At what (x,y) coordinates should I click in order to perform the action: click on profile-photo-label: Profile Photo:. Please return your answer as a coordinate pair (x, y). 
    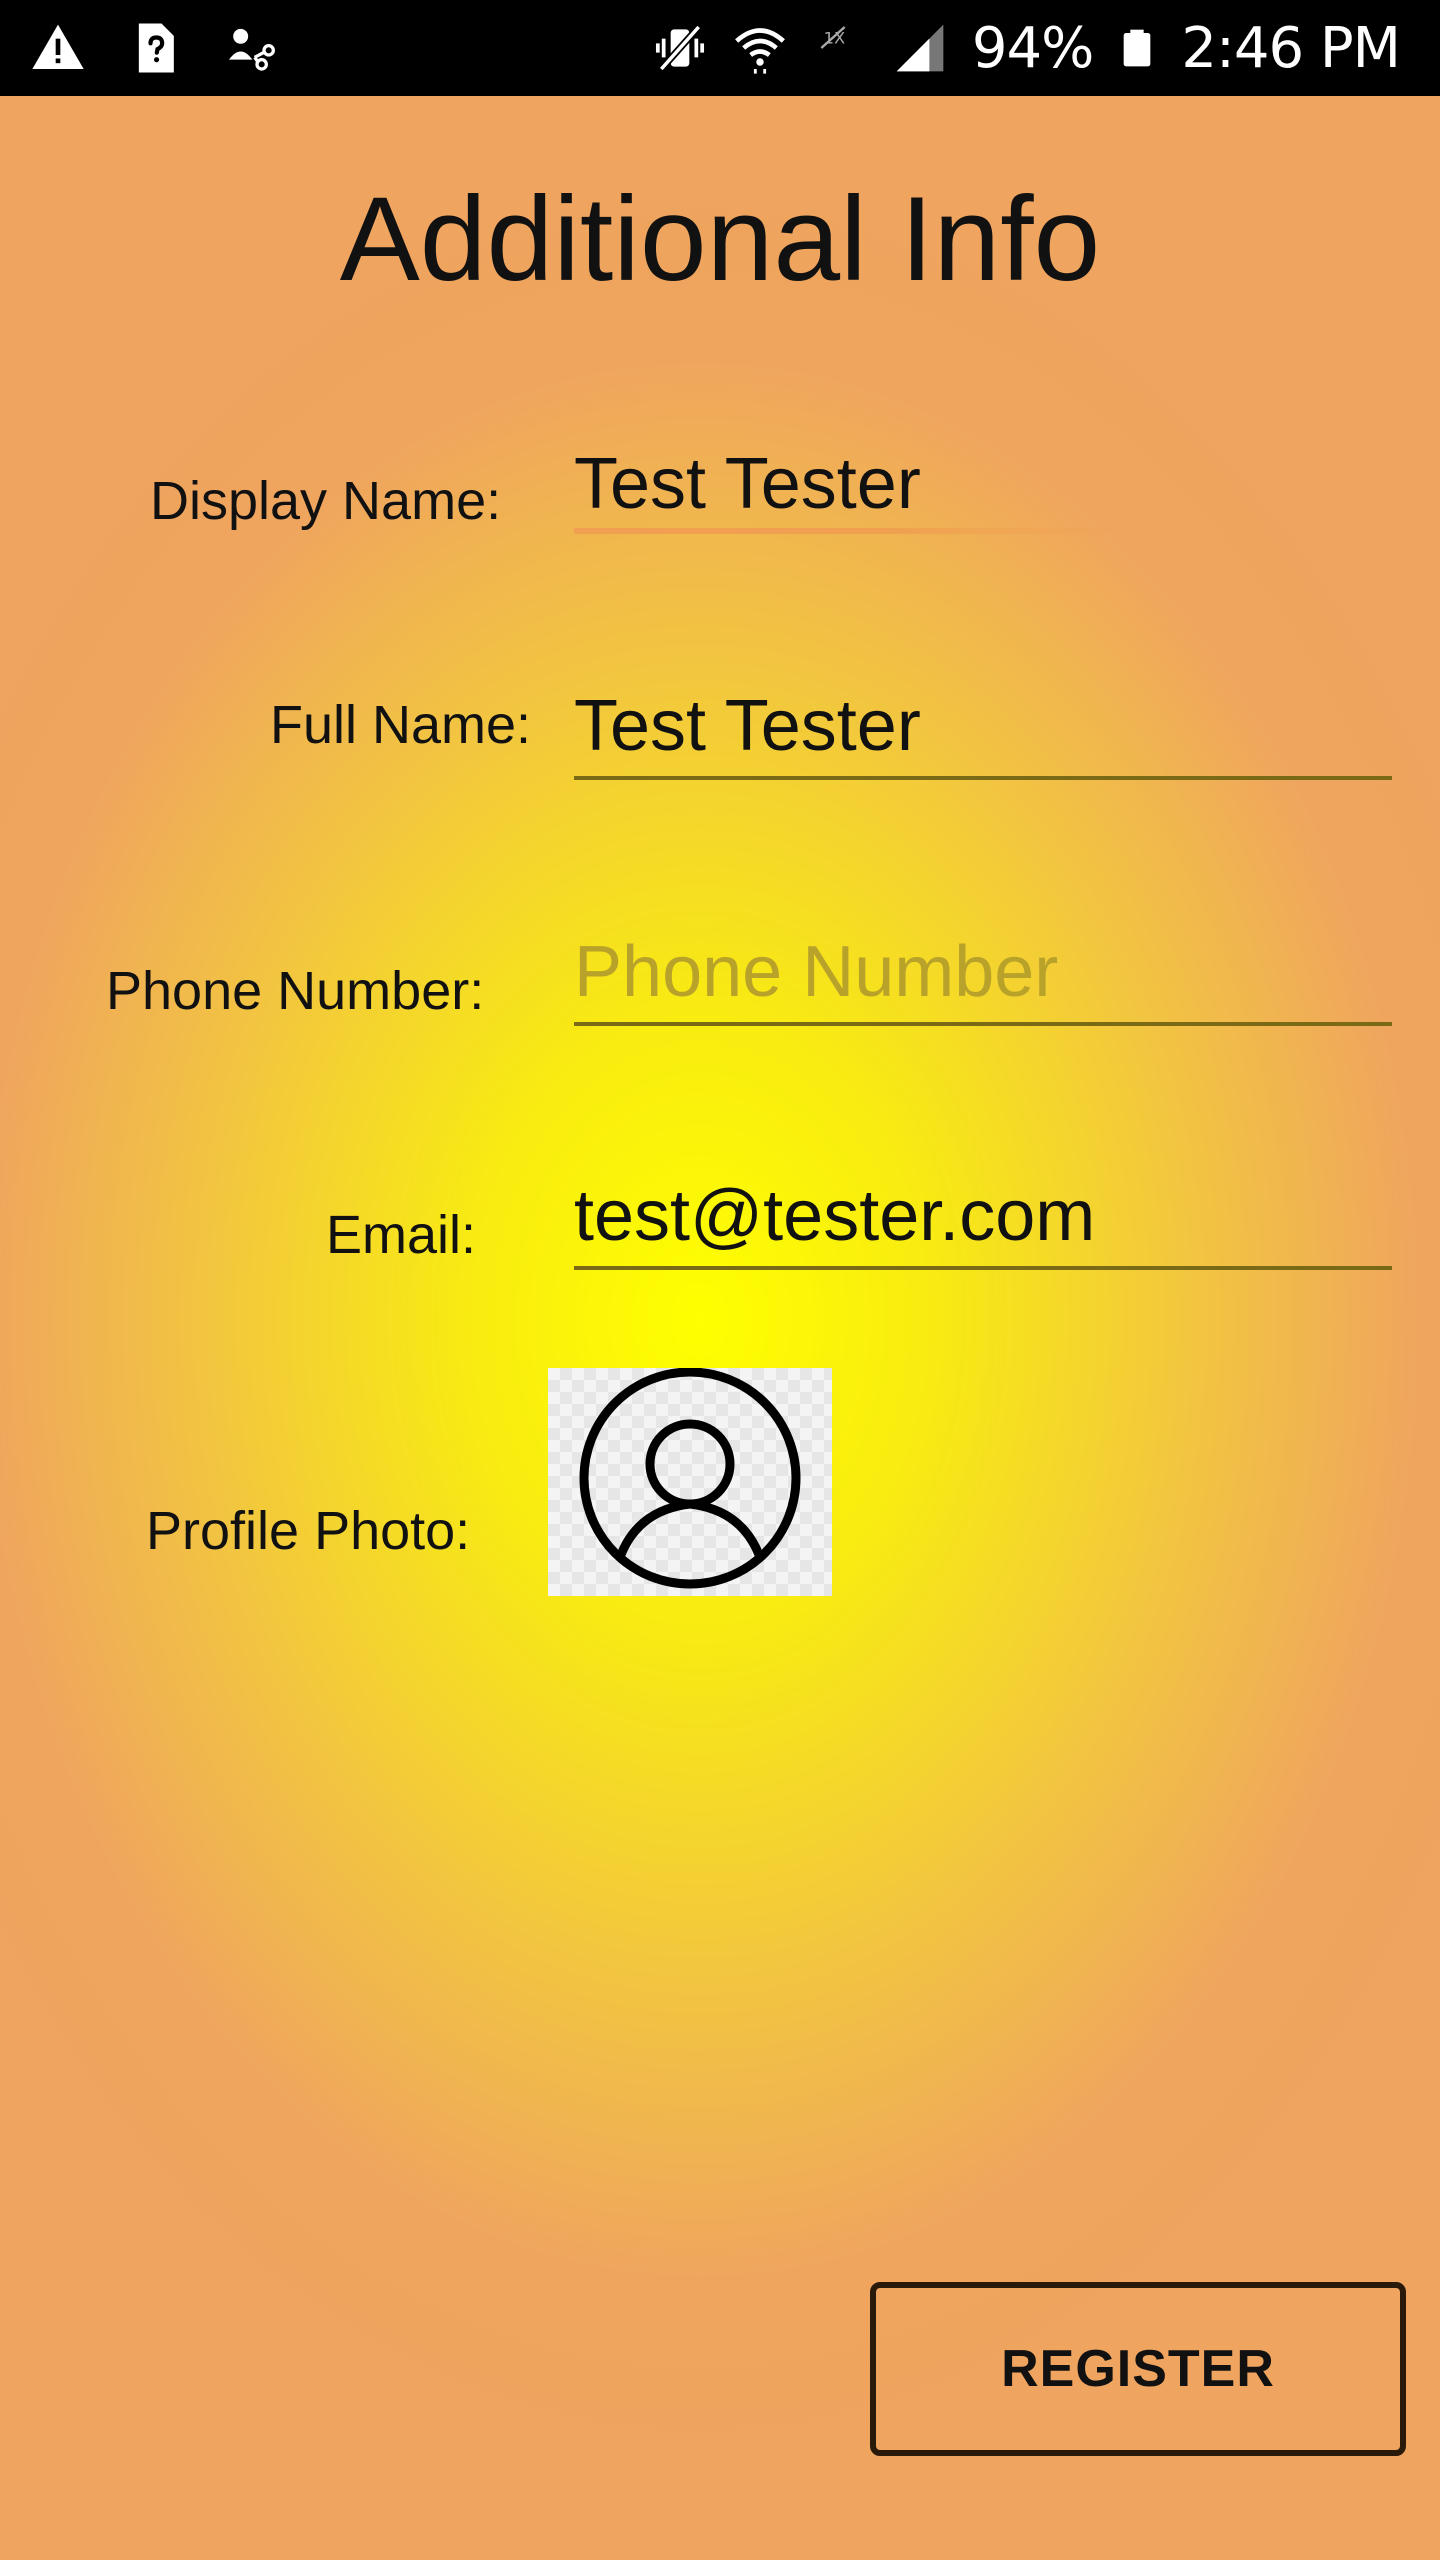
    Looking at the image, I should click on (308, 1531).